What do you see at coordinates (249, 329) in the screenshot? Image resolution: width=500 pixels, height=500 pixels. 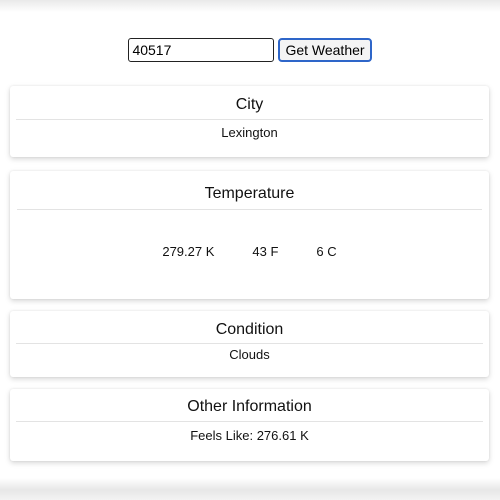 I see `condition-card-title: Condition` at bounding box center [249, 329].